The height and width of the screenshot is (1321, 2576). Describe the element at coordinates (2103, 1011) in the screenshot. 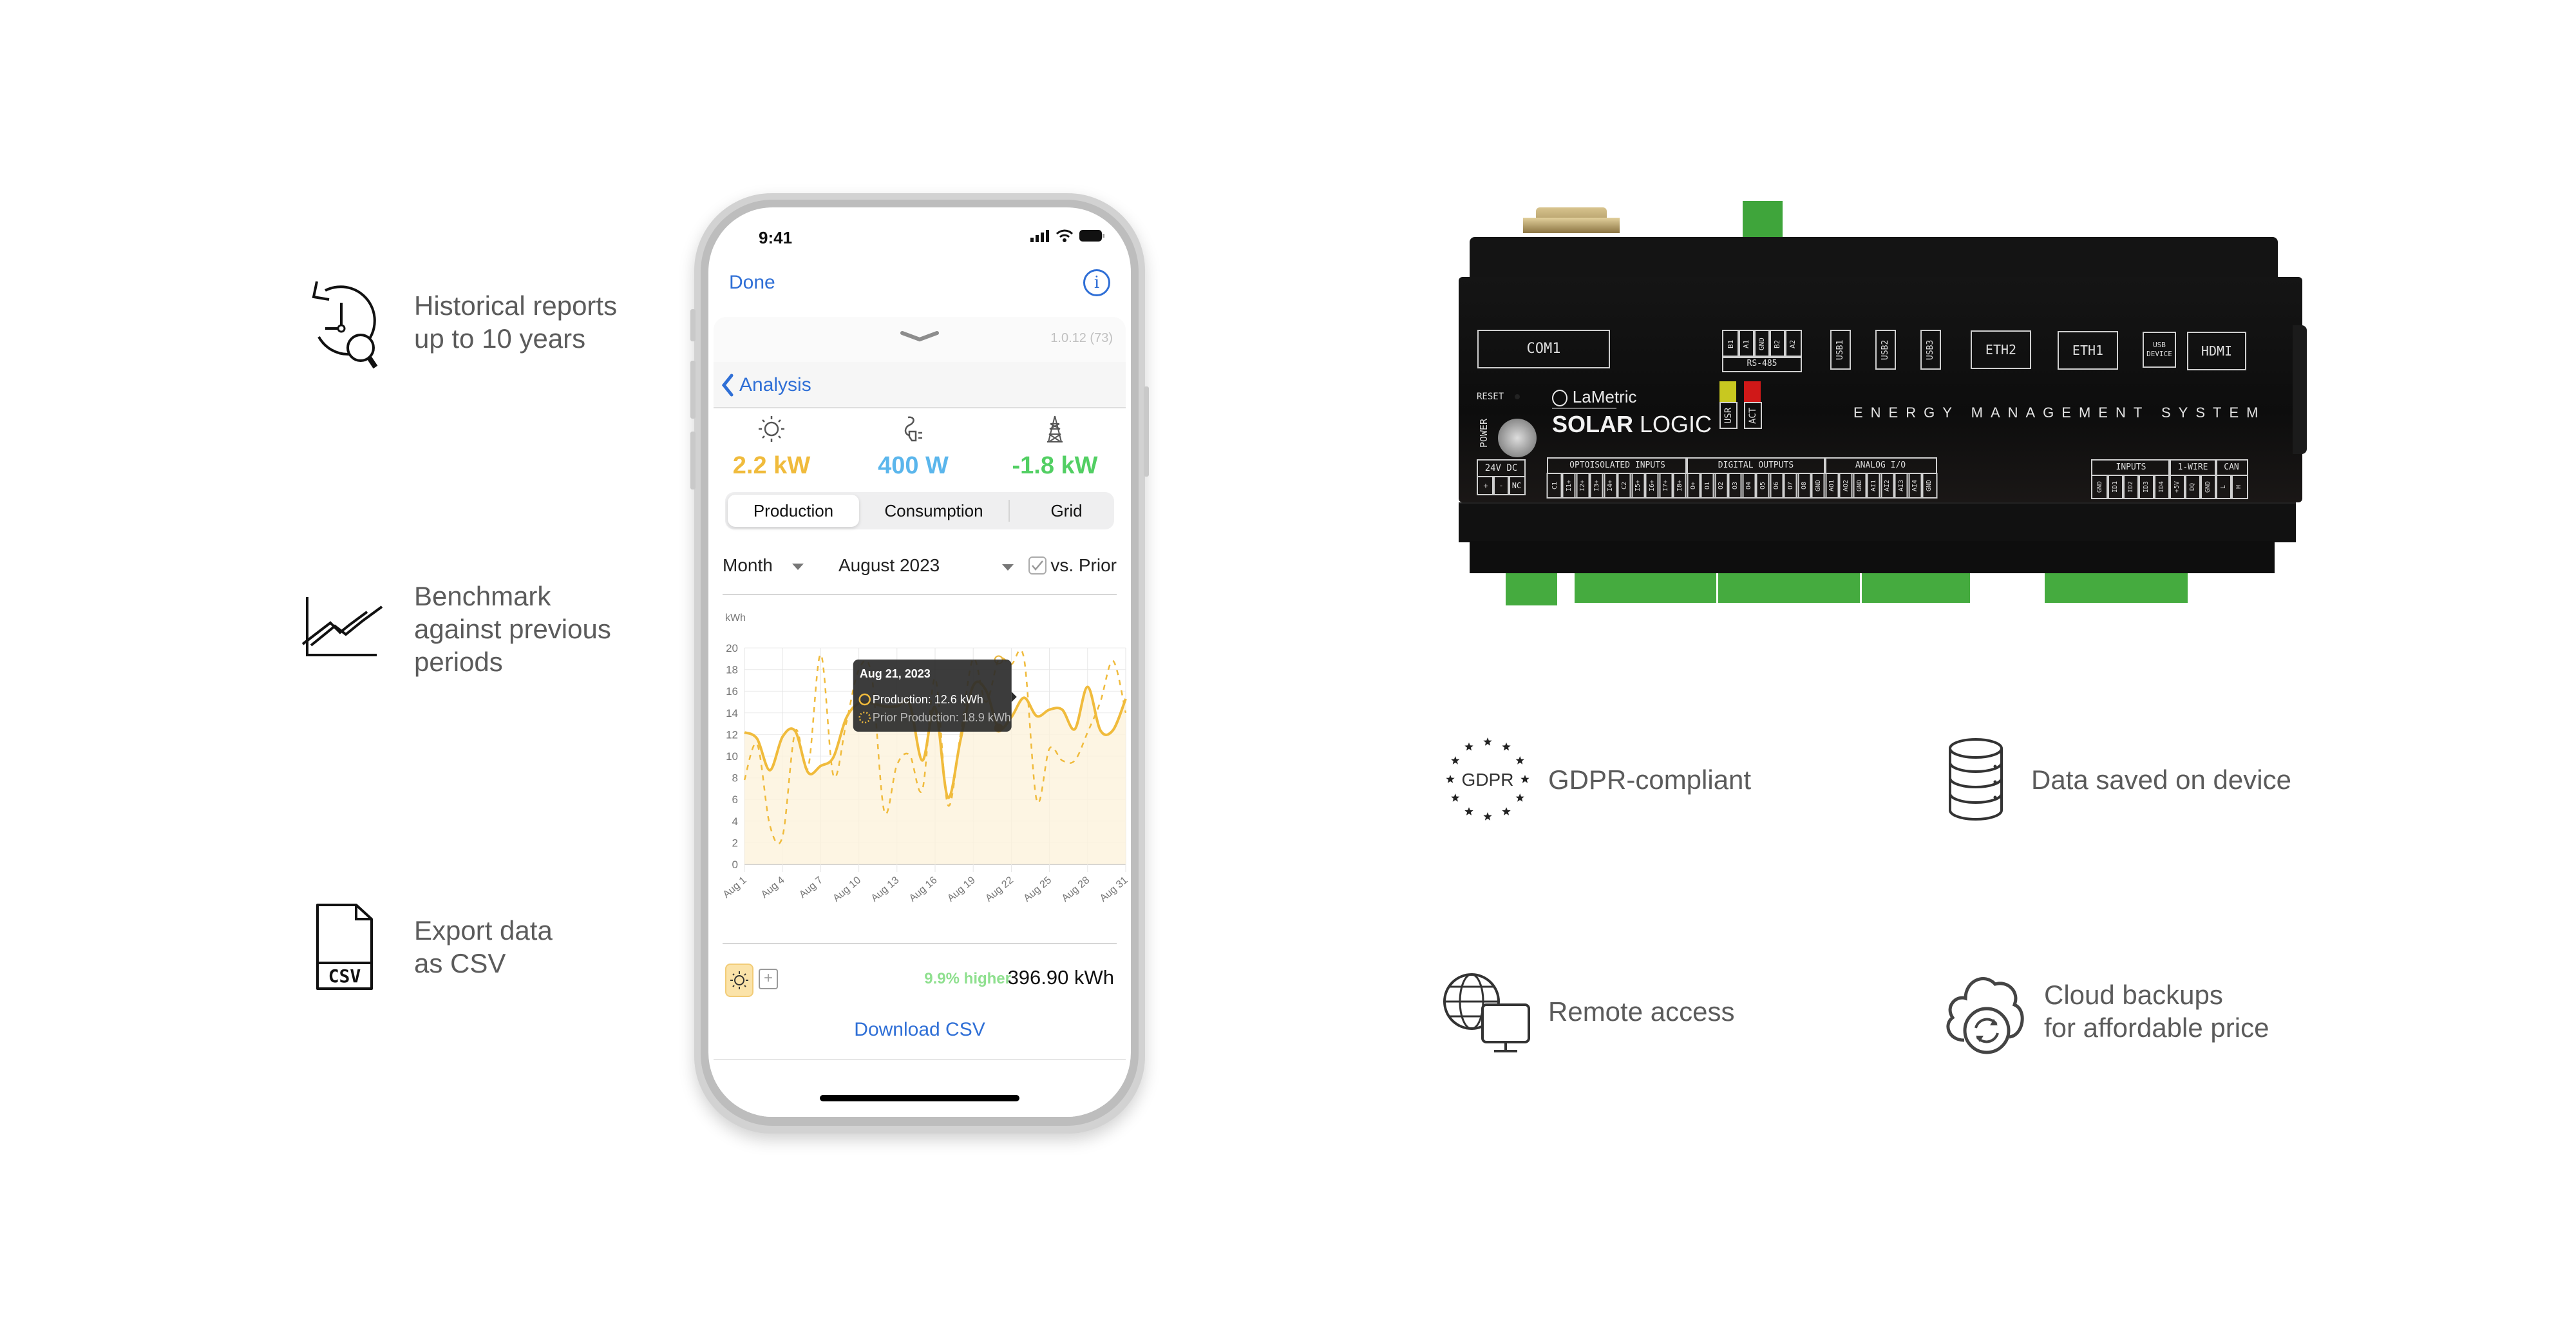

I see `feature-cloud-backups: Cloud backups for affordable price` at that location.